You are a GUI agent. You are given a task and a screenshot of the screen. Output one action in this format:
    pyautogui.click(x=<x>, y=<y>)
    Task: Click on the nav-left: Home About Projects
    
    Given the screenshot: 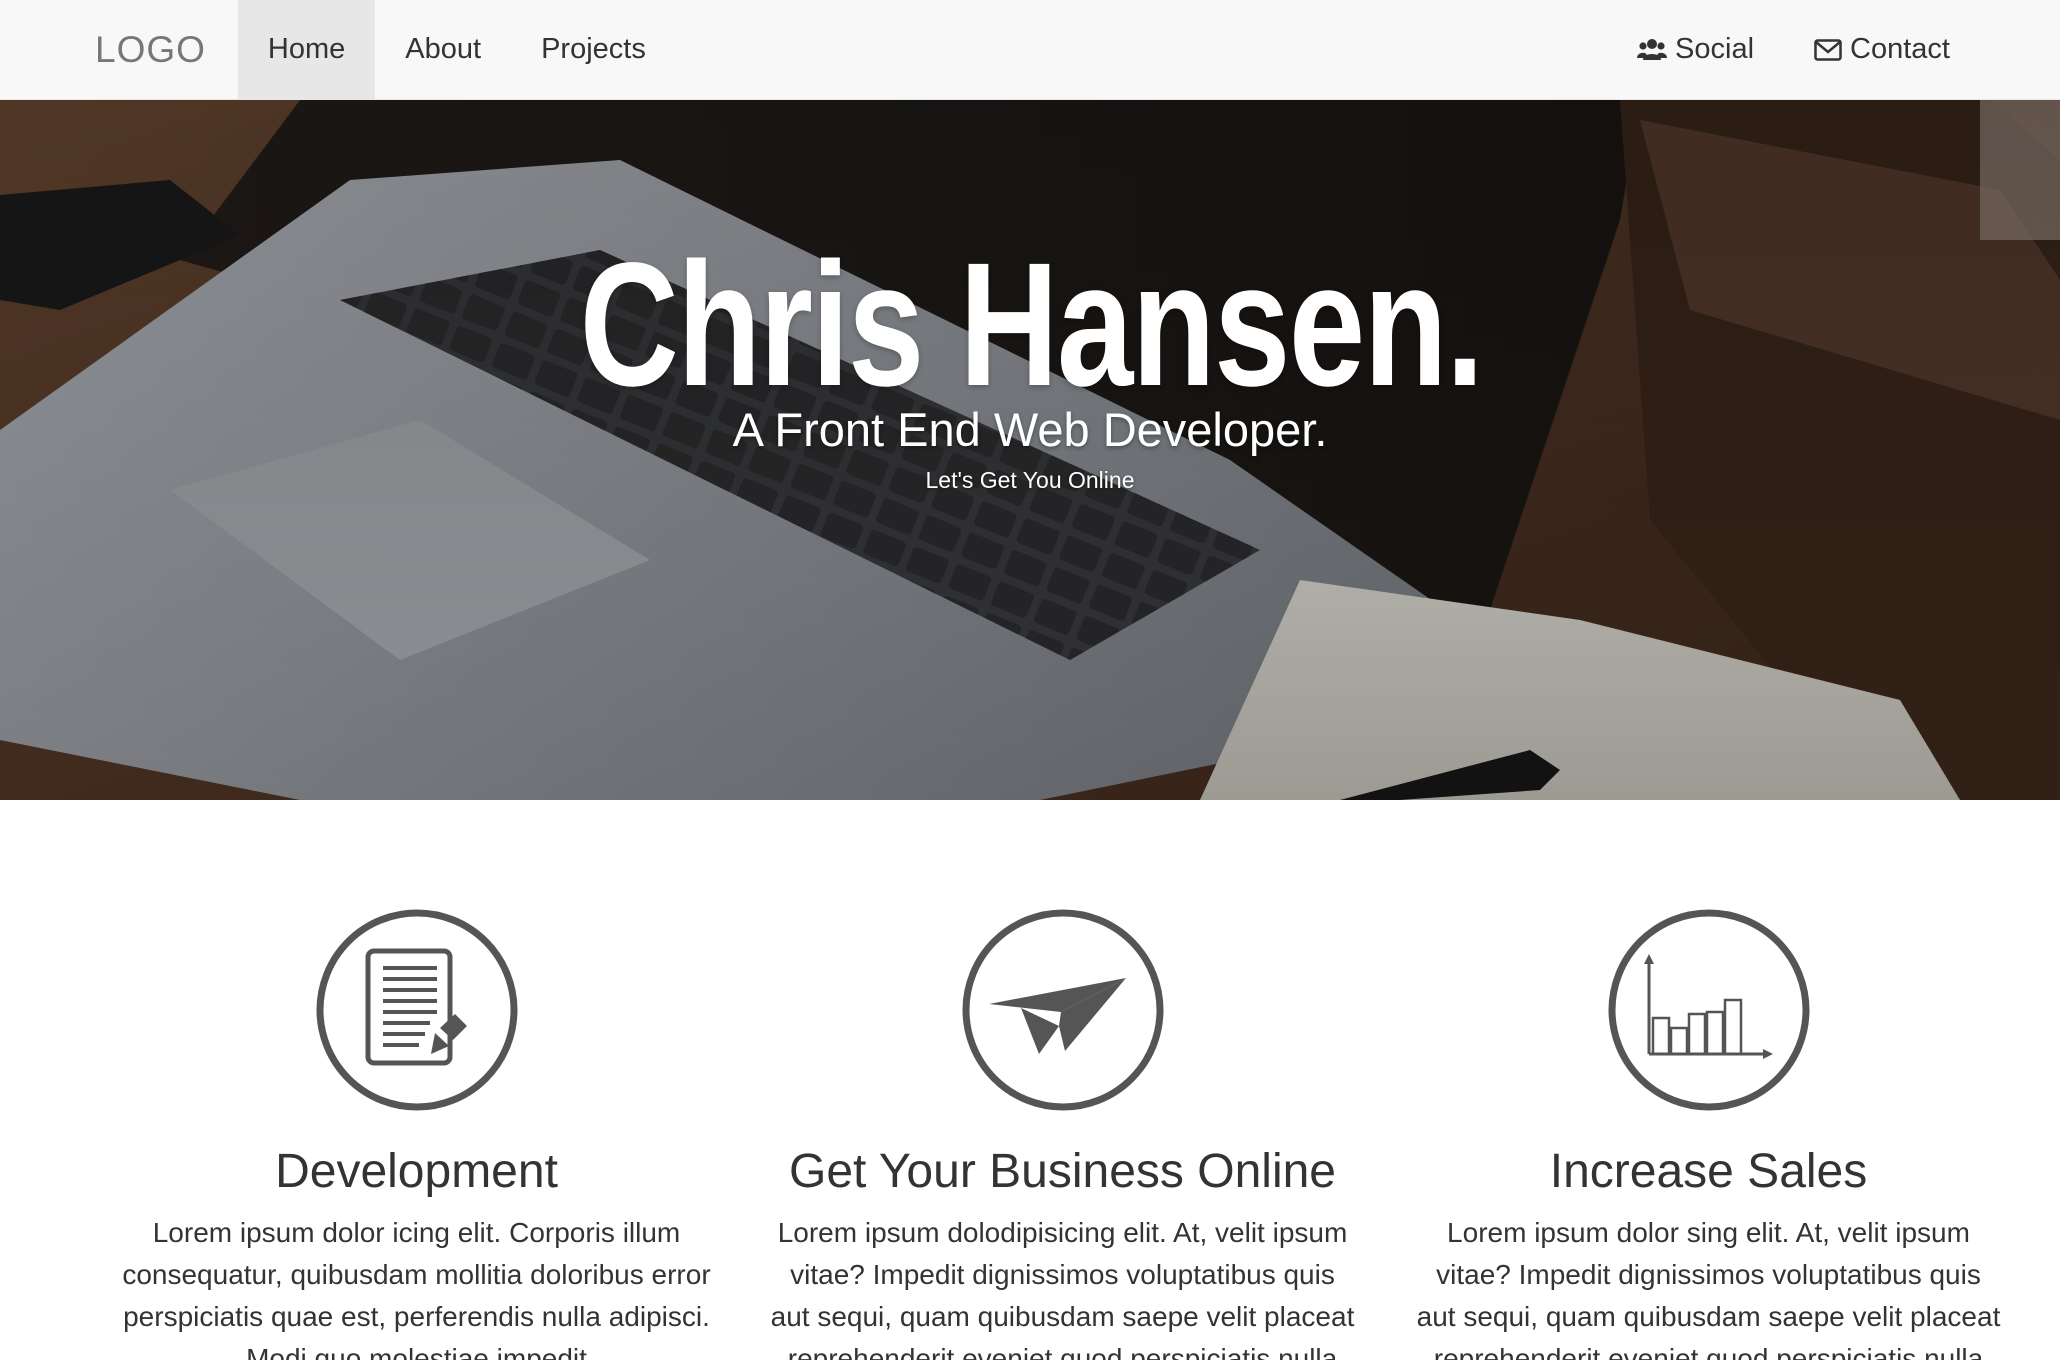 What is the action you would take?
    pyautogui.click(x=456, y=49)
    